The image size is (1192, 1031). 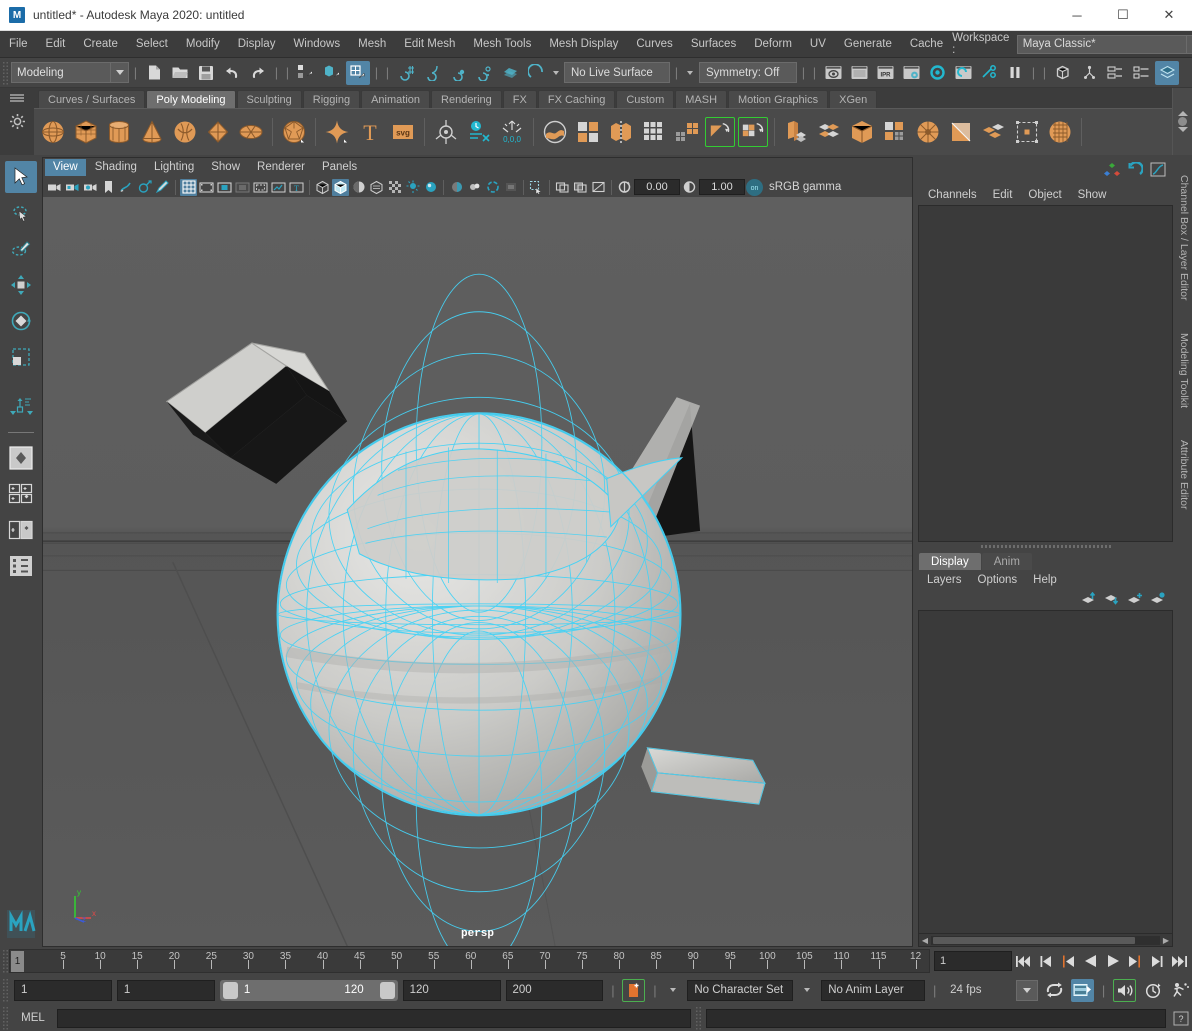 What do you see at coordinates (868, 44) in the screenshot?
I see `menu-generate: Generate` at bounding box center [868, 44].